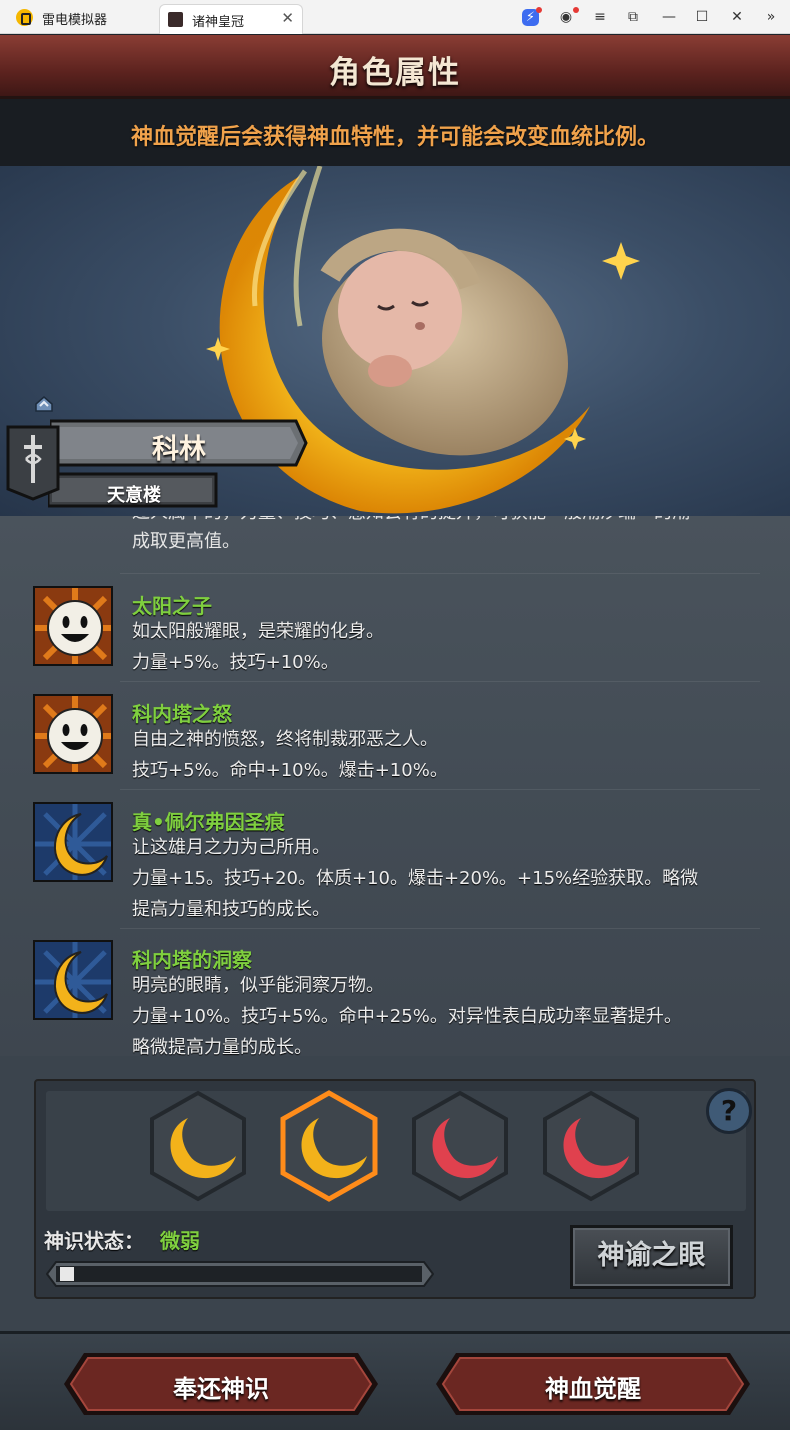 This screenshot has height=1430, width=790. Describe the element at coordinates (24, 17) in the screenshot. I see `ldplayer-logo-icon` at that location.